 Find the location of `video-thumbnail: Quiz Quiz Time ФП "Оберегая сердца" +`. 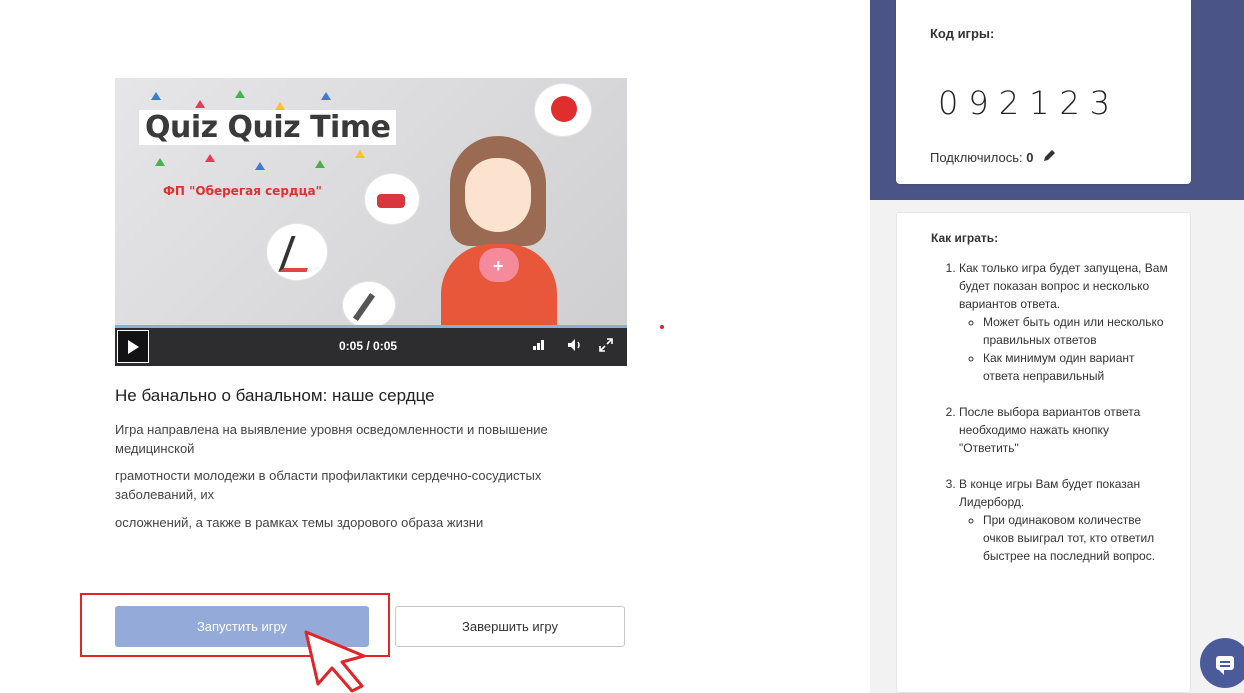

video-thumbnail: Quiz Quiz Time ФП "Оберегая сердца" + is located at coordinates (371, 204).